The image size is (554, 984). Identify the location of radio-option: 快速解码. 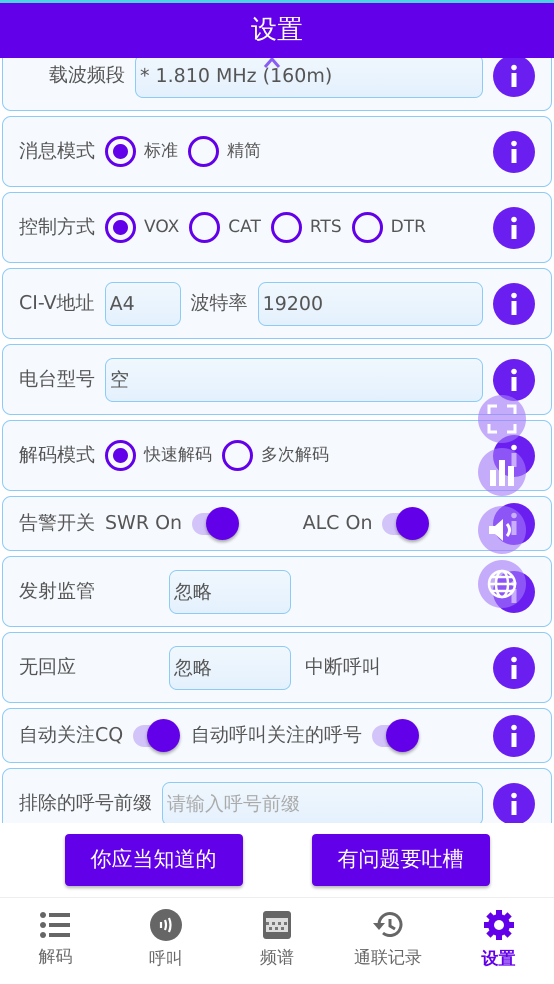
(158, 455).